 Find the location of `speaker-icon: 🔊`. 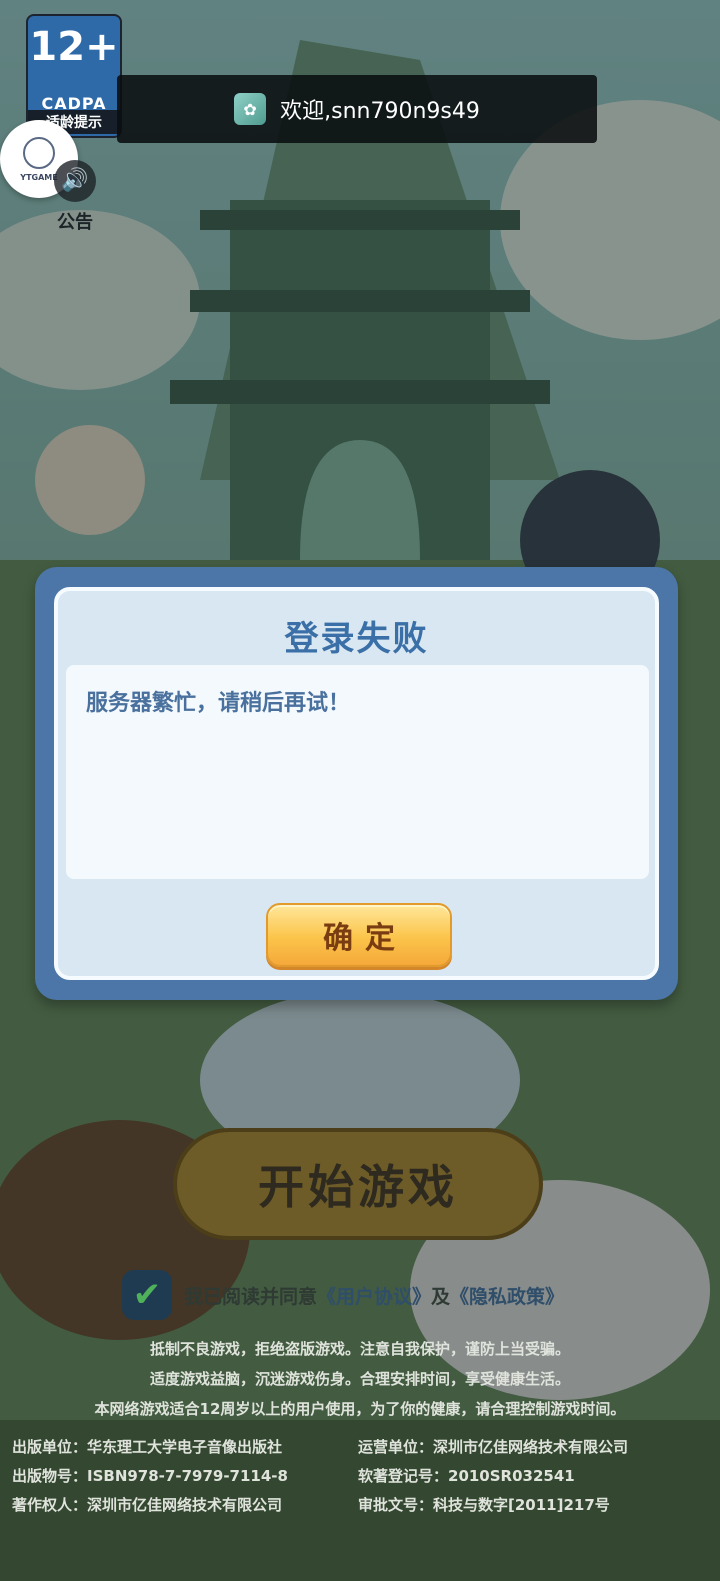

speaker-icon: 🔊 is located at coordinates (75, 181).